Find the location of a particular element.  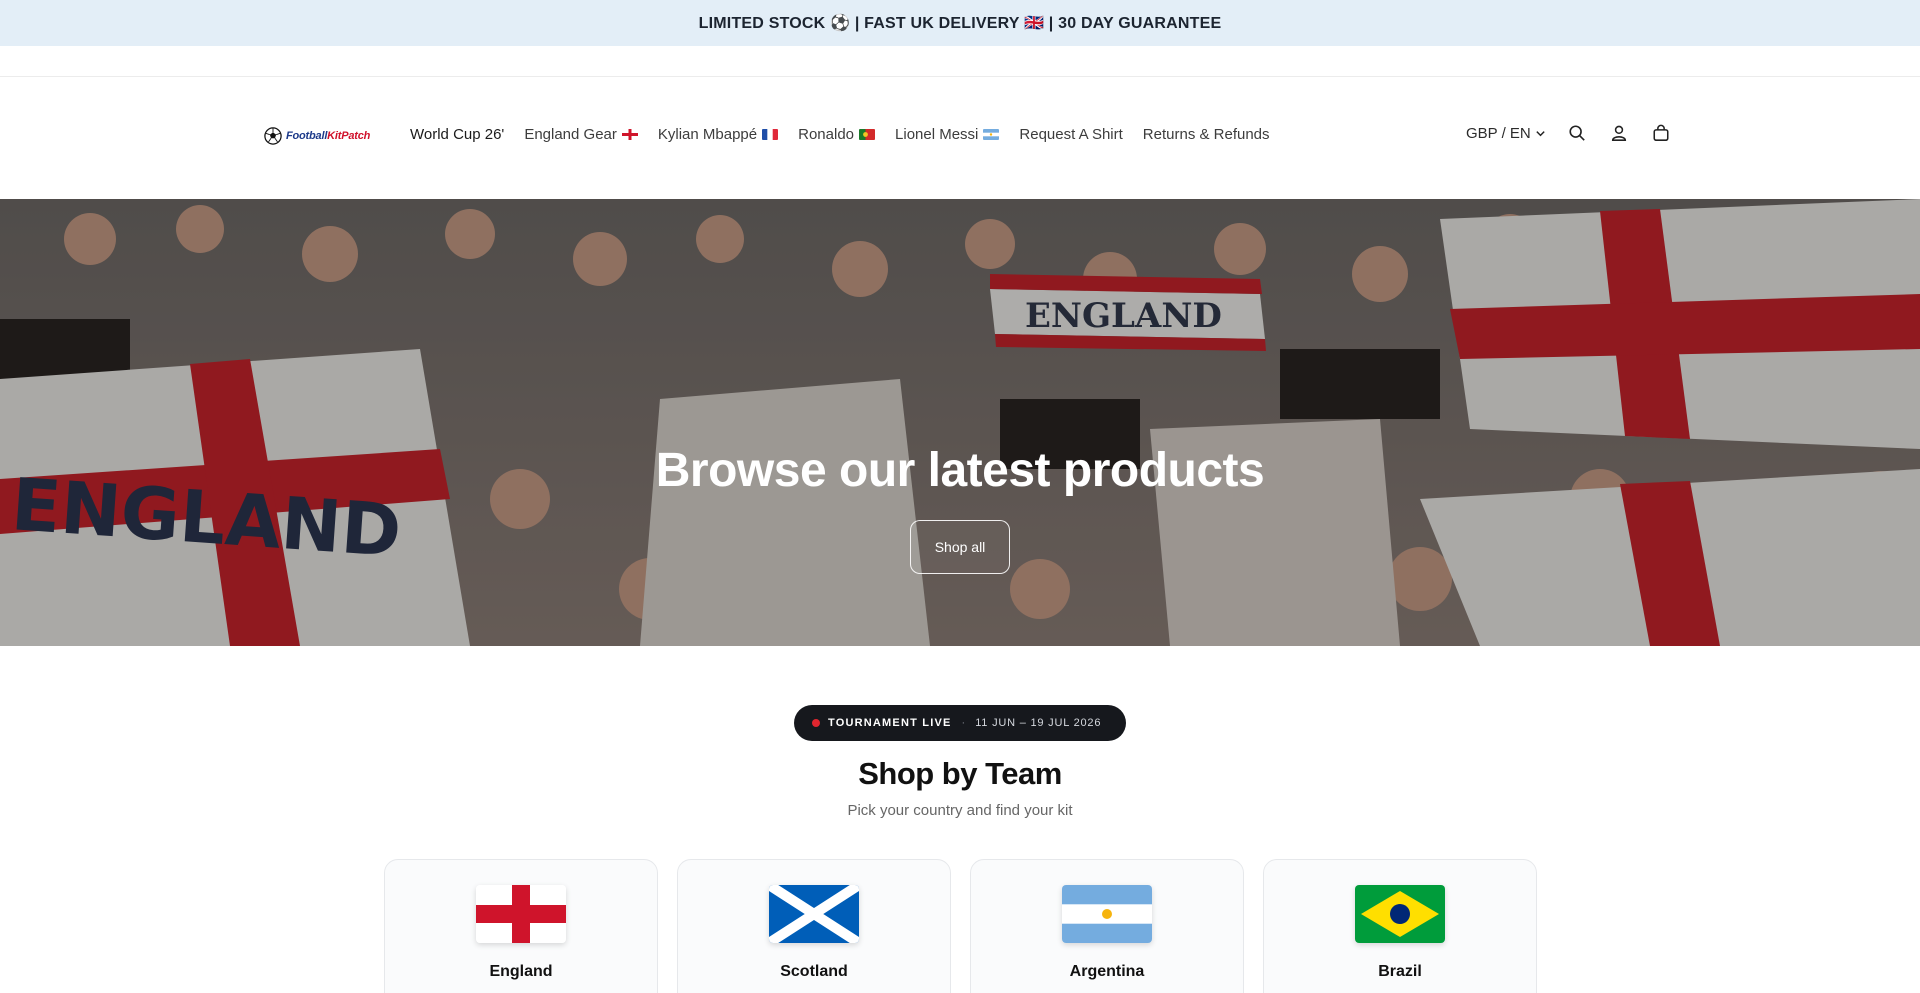

nav-item-world-cup: World Cup 26' is located at coordinates (457, 134).